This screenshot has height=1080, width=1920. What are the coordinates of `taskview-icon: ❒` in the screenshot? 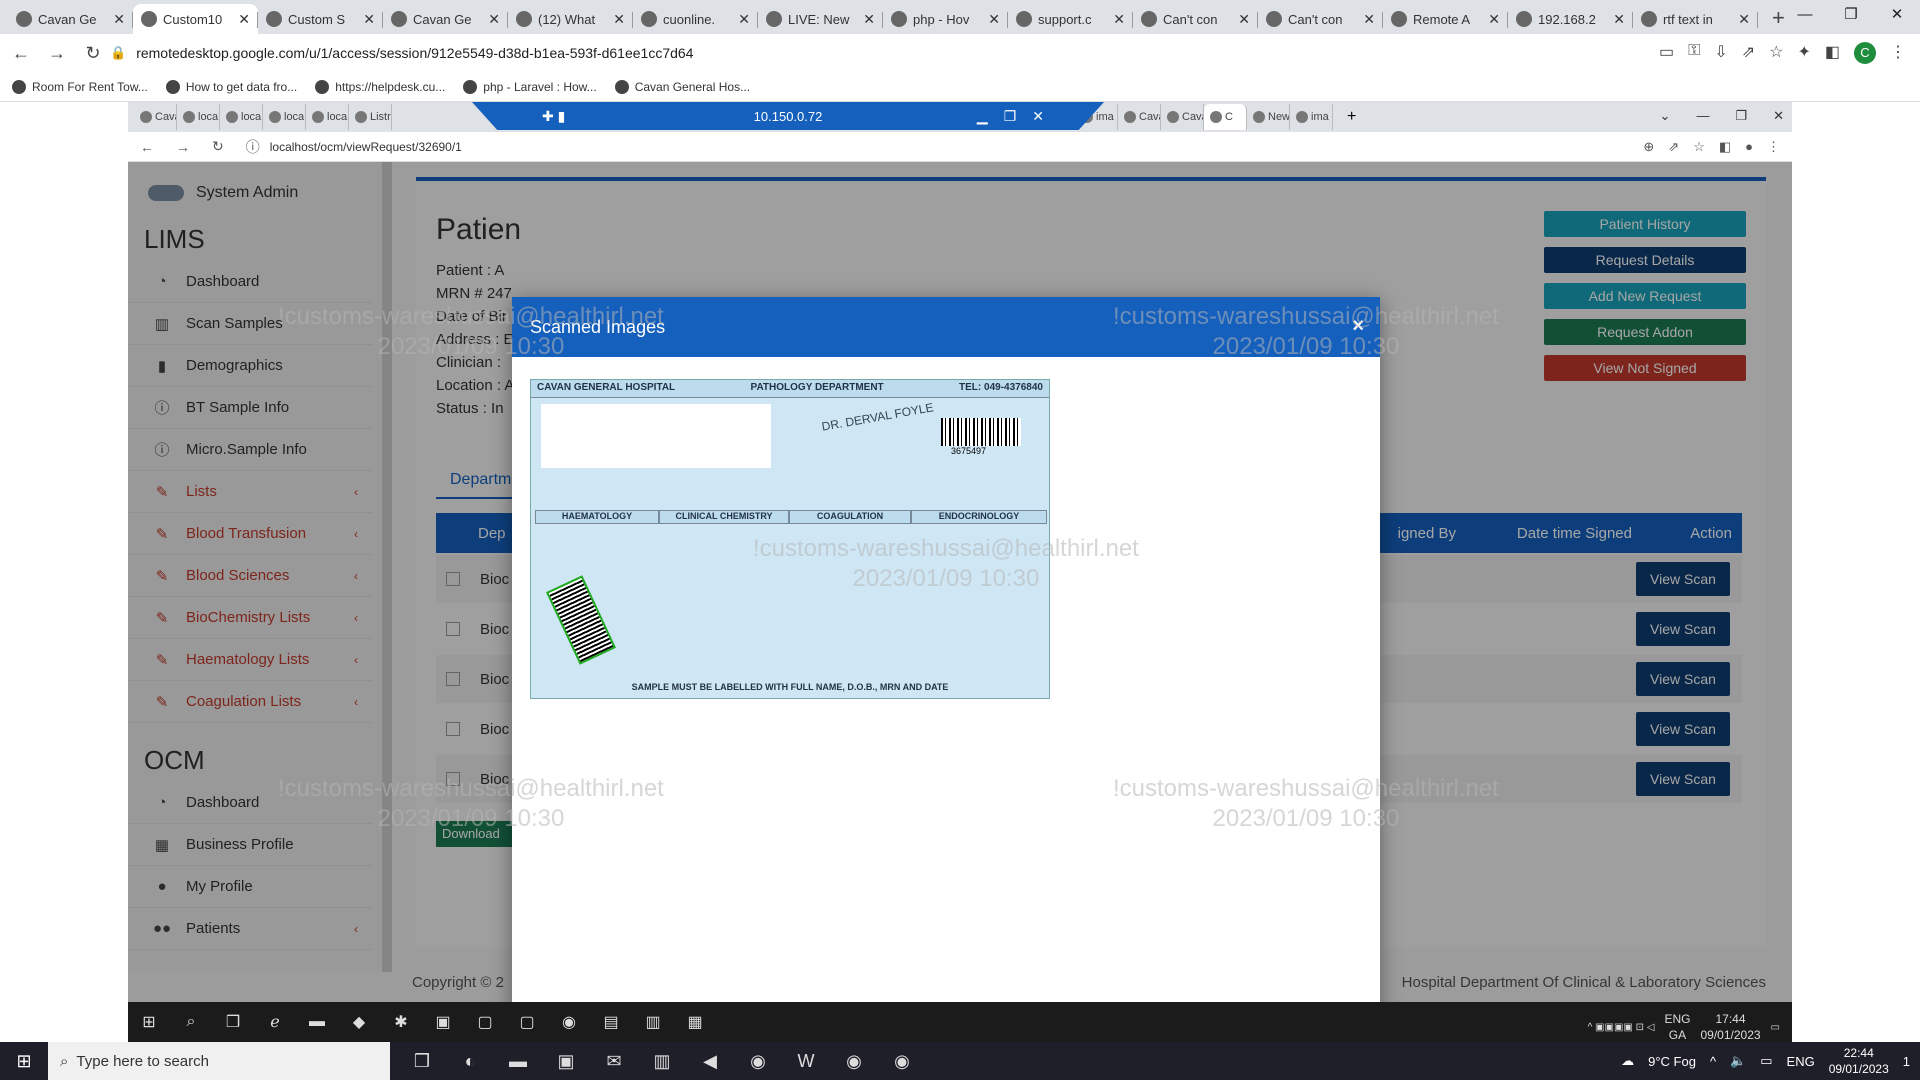 It's located at (422, 1061).